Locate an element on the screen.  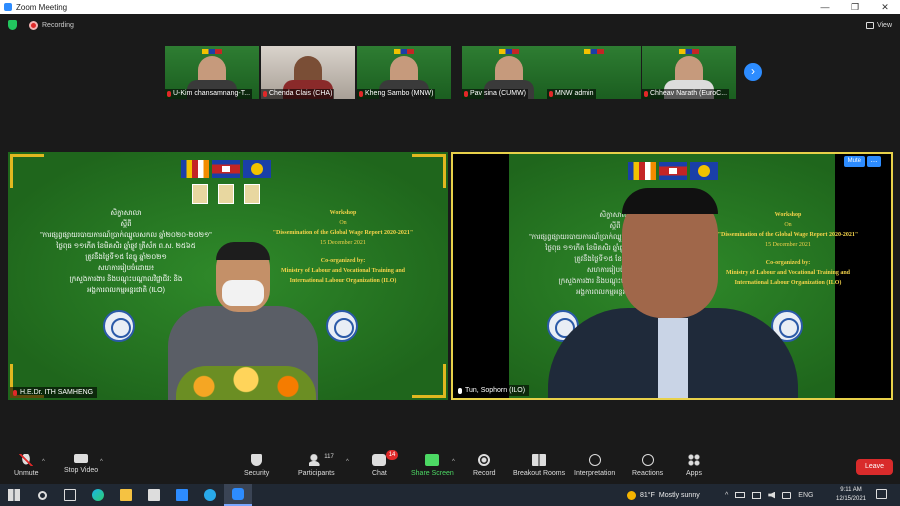
security-button: Security is located at coordinates (256, 465).